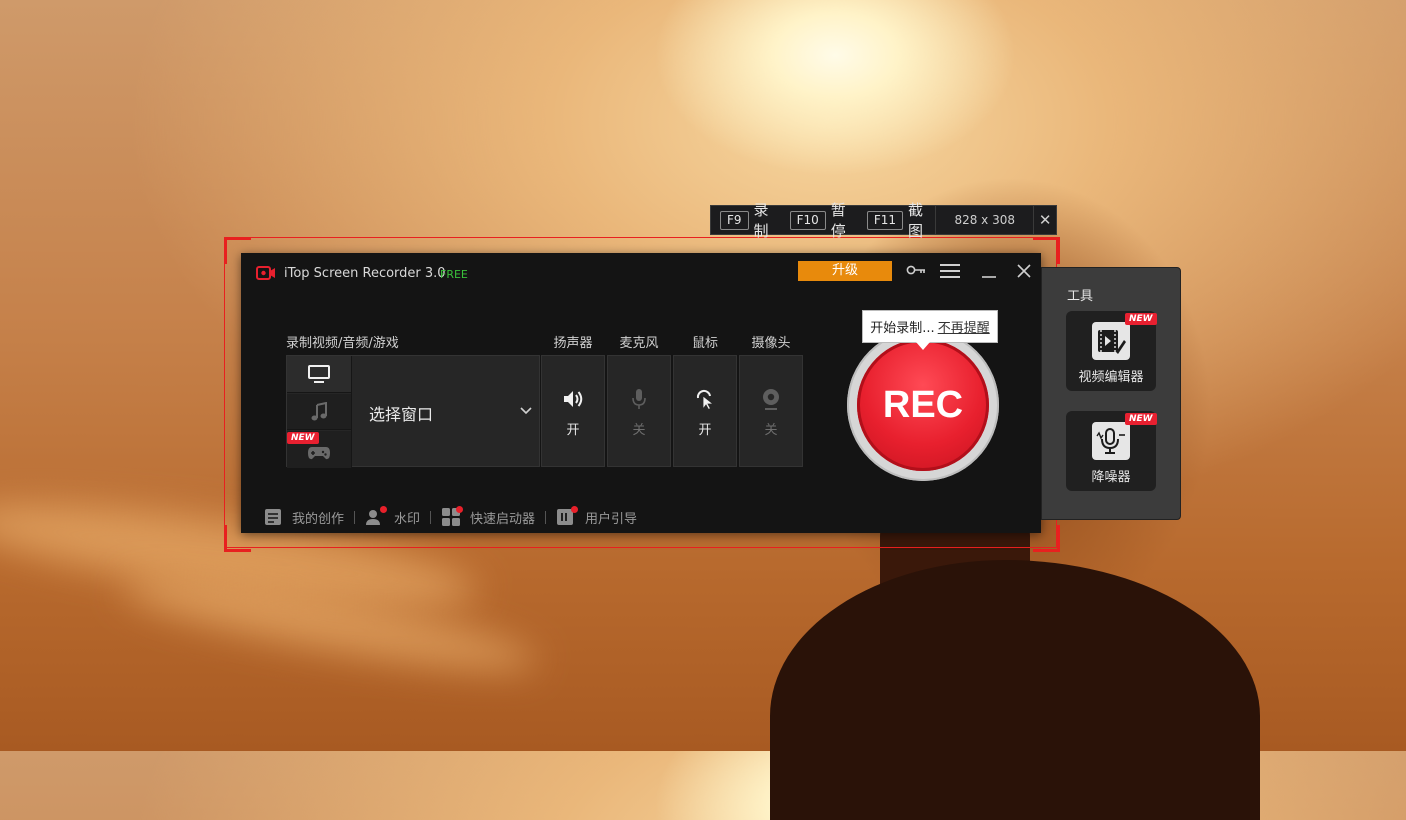 The image size is (1406, 820). I want to click on select-window-dropdown: 选择窗口, so click(401, 413).